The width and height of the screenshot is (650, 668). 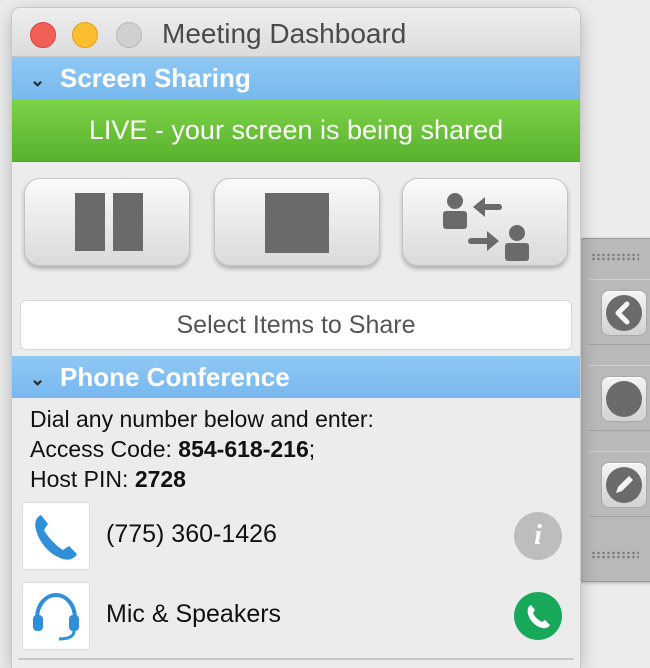 What do you see at coordinates (107, 222) in the screenshot?
I see `pause-sharing-button` at bounding box center [107, 222].